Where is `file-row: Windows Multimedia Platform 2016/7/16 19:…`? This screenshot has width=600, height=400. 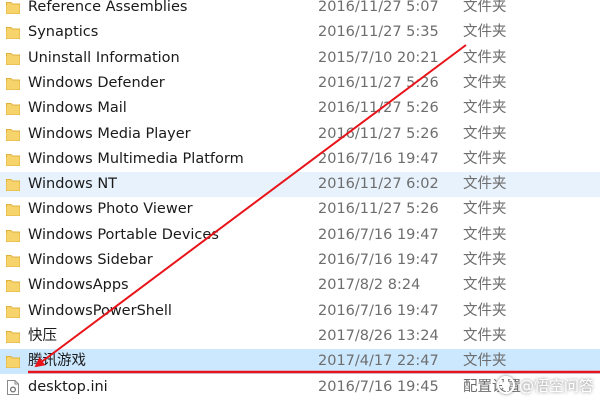 file-row: Windows Multimedia Platform 2016/7/16 19:… is located at coordinates (300, 159).